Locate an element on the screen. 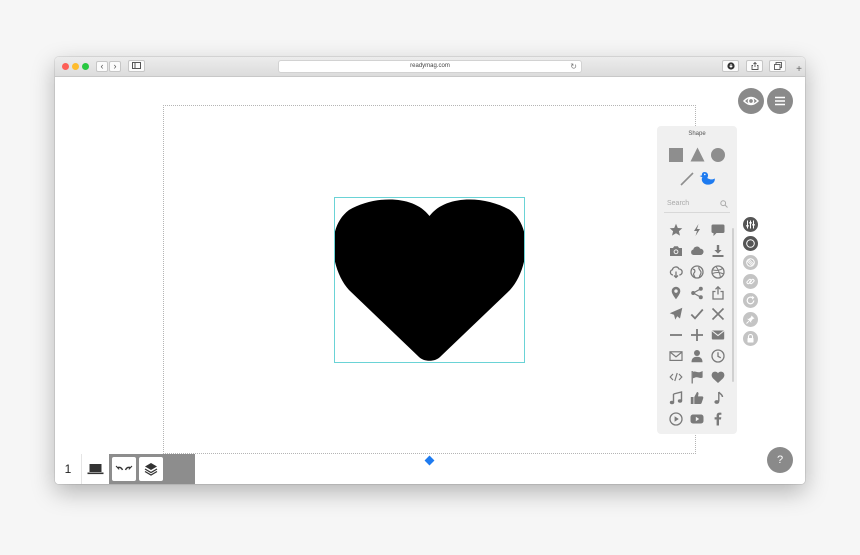 This screenshot has height=555, width=860. browser-titlebar: ‹ › readymag.com ↻ + is located at coordinates (430, 67).